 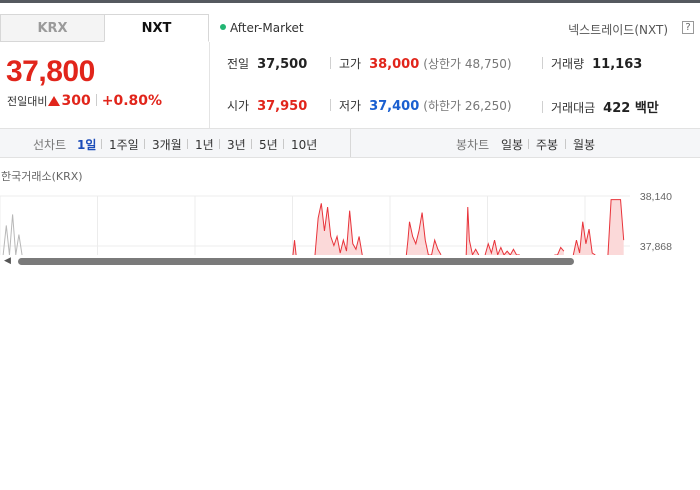 What do you see at coordinates (156, 28) in the screenshot?
I see `tab-nxt: NXT` at bounding box center [156, 28].